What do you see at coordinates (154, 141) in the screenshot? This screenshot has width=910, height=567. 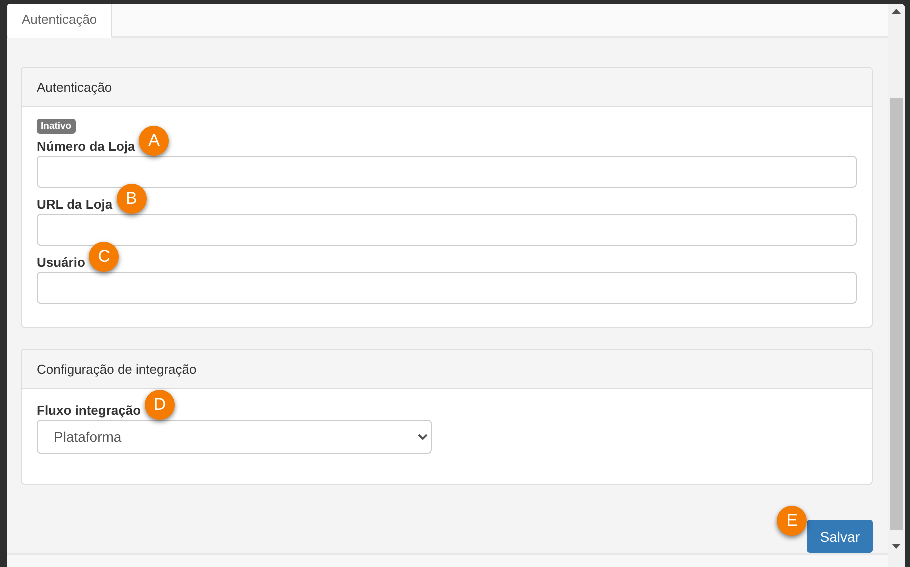 I see `callout-marker: A` at bounding box center [154, 141].